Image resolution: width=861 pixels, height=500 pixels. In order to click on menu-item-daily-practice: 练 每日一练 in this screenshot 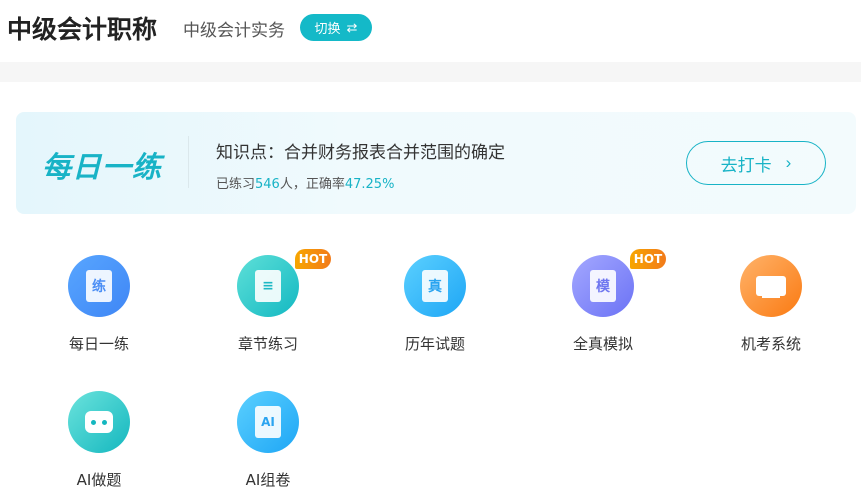, I will do `click(99, 305)`.